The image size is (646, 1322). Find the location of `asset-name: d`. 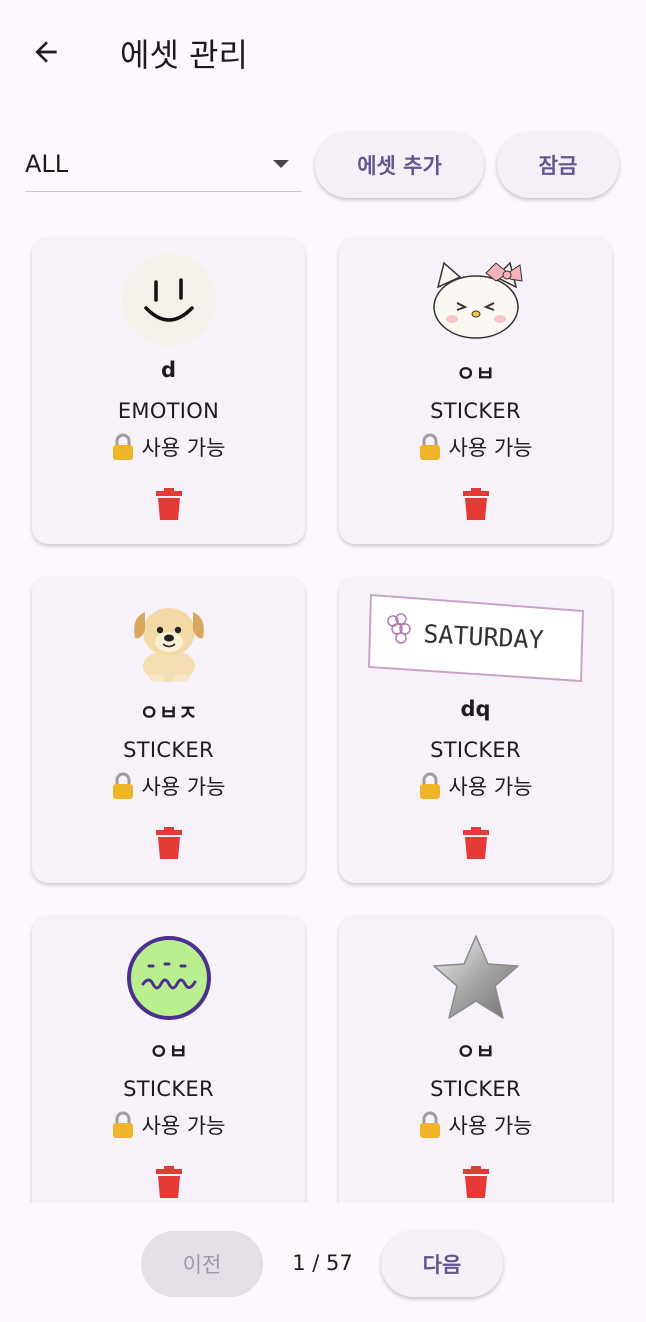

asset-name: d is located at coordinates (168, 370).